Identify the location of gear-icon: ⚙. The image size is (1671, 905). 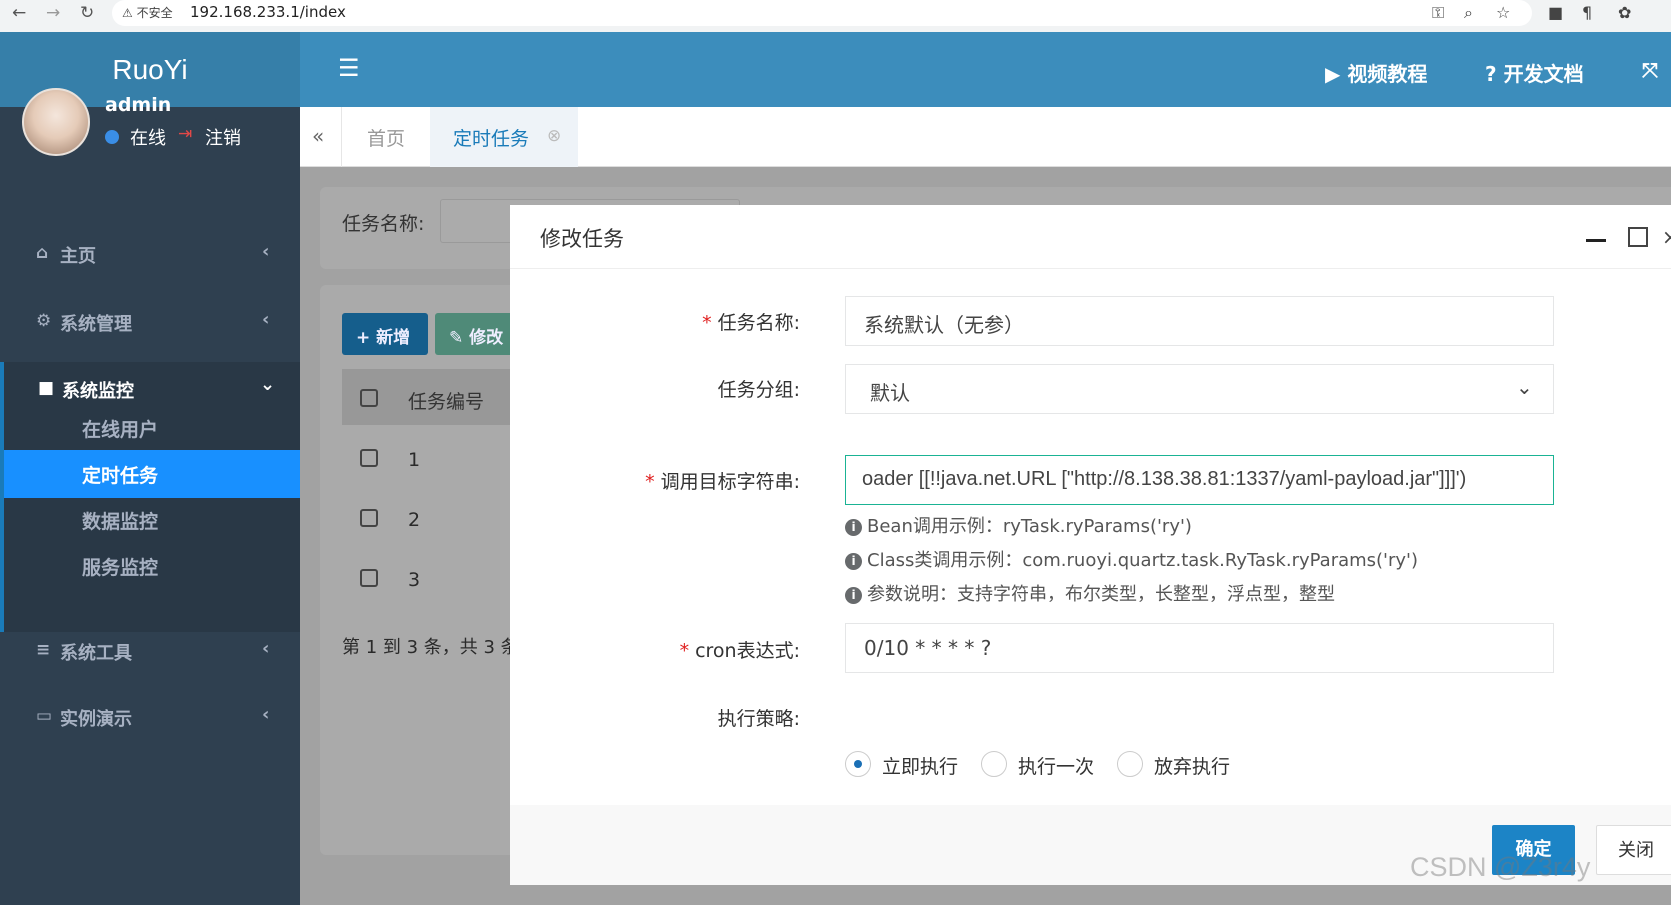
(44, 321).